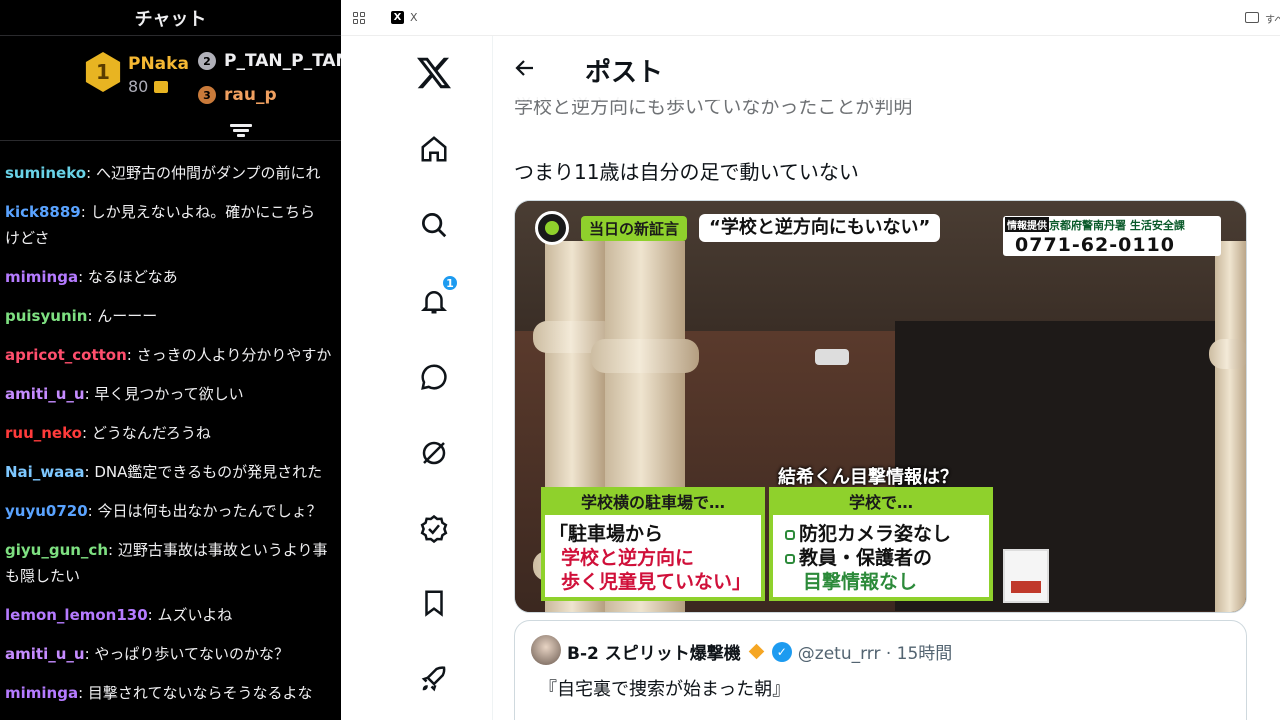 The height and width of the screenshot is (720, 1280). What do you see at coordinates (634, 228) in the screenshot?
I see `media-tag: 当日の新証言` at bounding box center [634, 228].